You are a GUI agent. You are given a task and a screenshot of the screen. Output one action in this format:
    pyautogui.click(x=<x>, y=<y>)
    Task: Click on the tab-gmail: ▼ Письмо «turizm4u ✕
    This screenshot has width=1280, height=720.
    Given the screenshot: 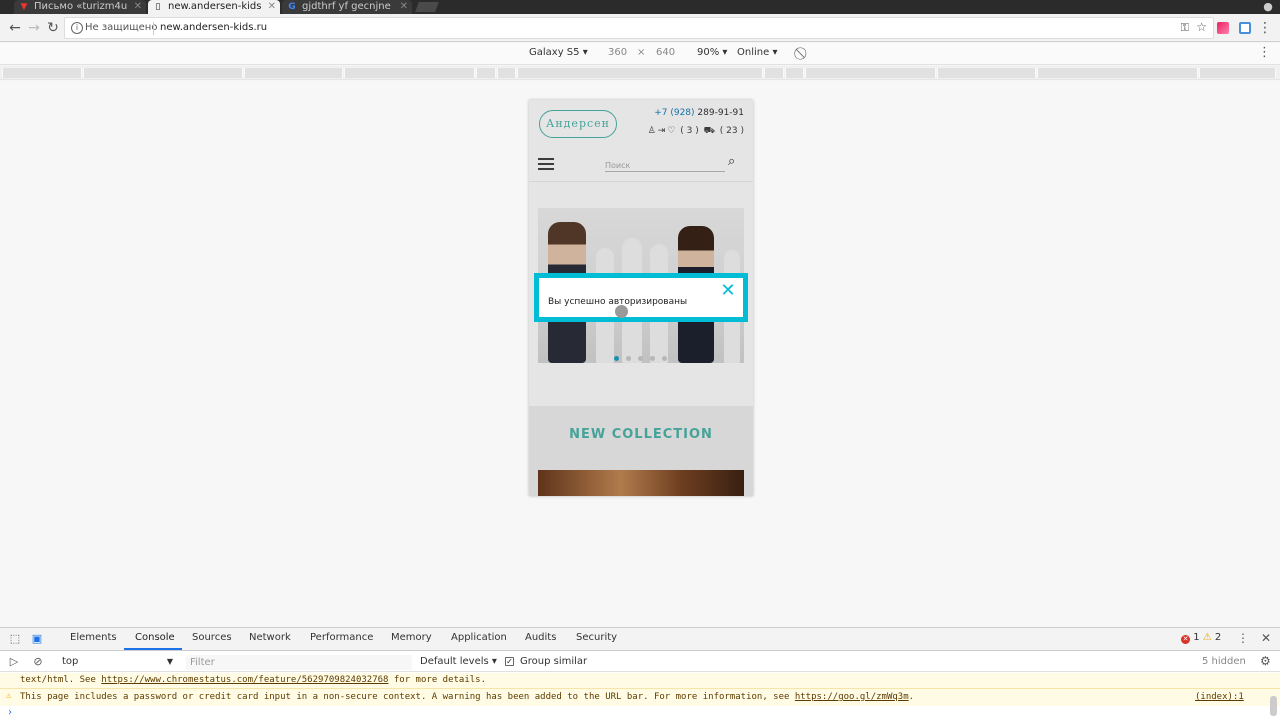 What is the action you would take?
    pyautogui.click(x=80, y=7)
    